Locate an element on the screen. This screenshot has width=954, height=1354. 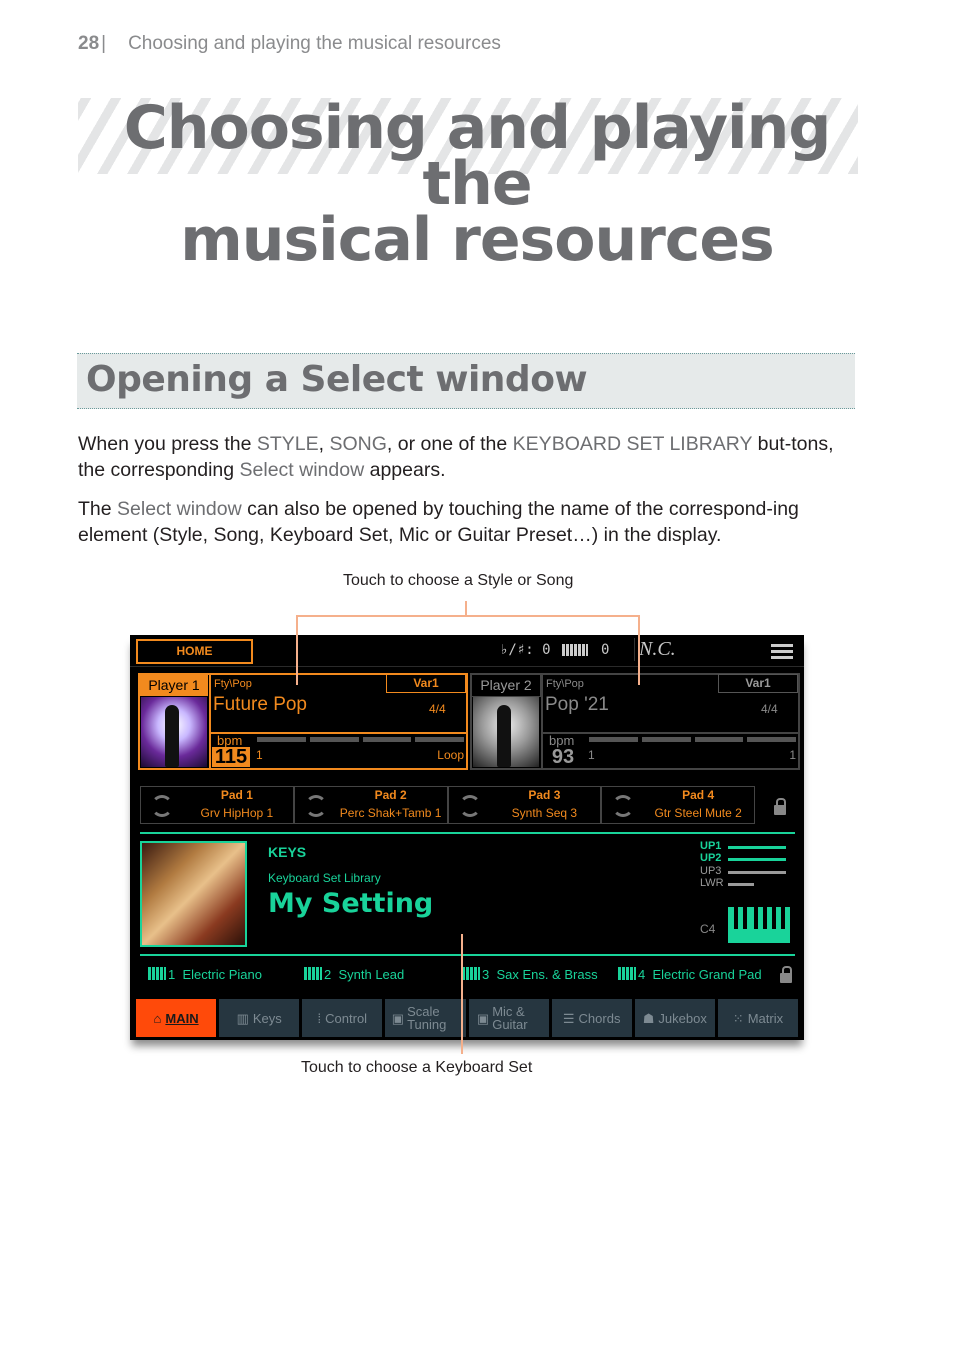
sound-4: 4 Electric Grand Pad is located at coordinates (690, 974).